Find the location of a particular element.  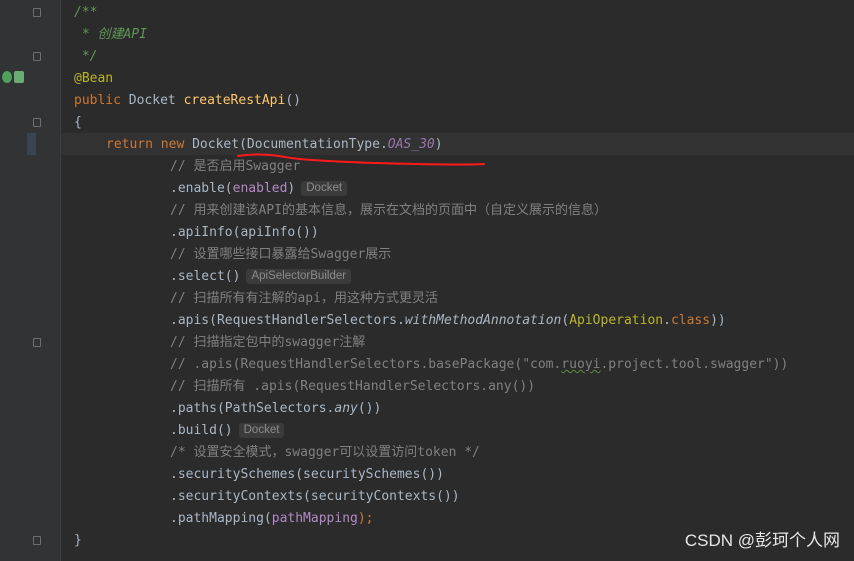

type-hint-docket: Docket is located at coordinates (324, 188).